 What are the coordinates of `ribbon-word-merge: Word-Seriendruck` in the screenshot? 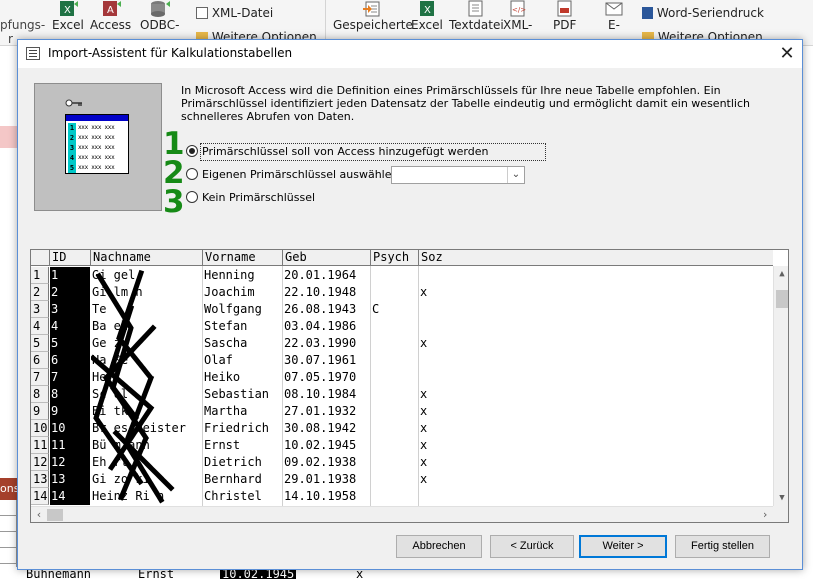 It's located at (703, 13).